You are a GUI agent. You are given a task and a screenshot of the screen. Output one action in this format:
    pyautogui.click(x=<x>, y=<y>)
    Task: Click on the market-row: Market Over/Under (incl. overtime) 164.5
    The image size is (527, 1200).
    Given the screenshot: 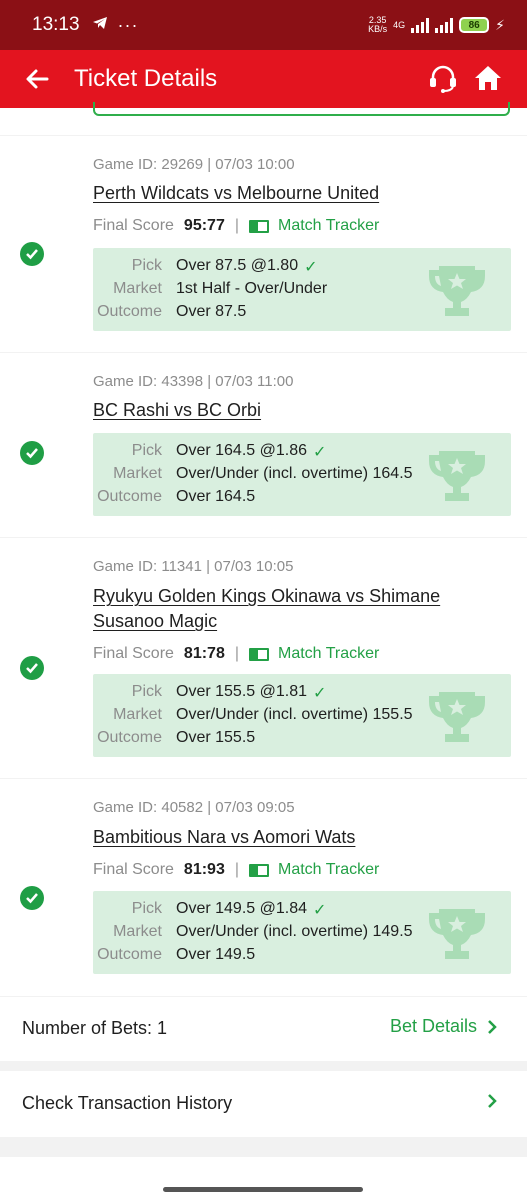 What is the action you would take?
    pyautogui.click(x=253, y=474)
    